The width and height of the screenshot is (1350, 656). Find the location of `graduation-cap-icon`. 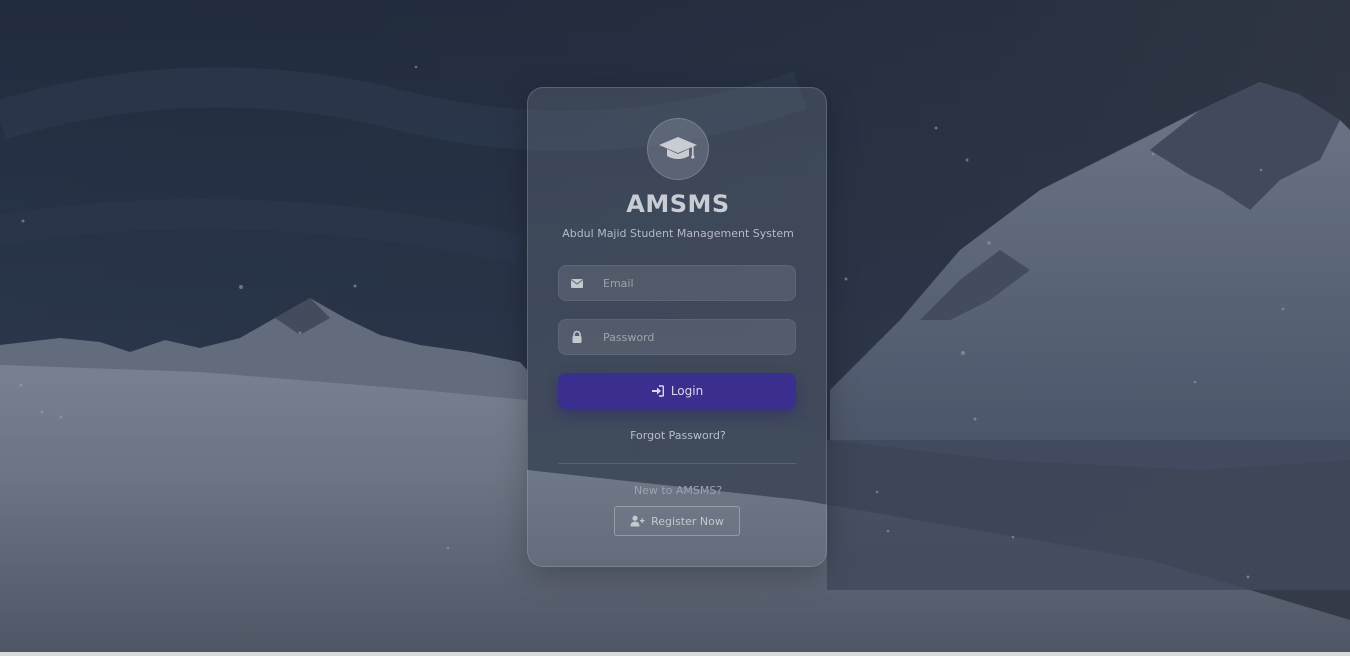

graduation-cap-icon is located at coordinates (678, 148).